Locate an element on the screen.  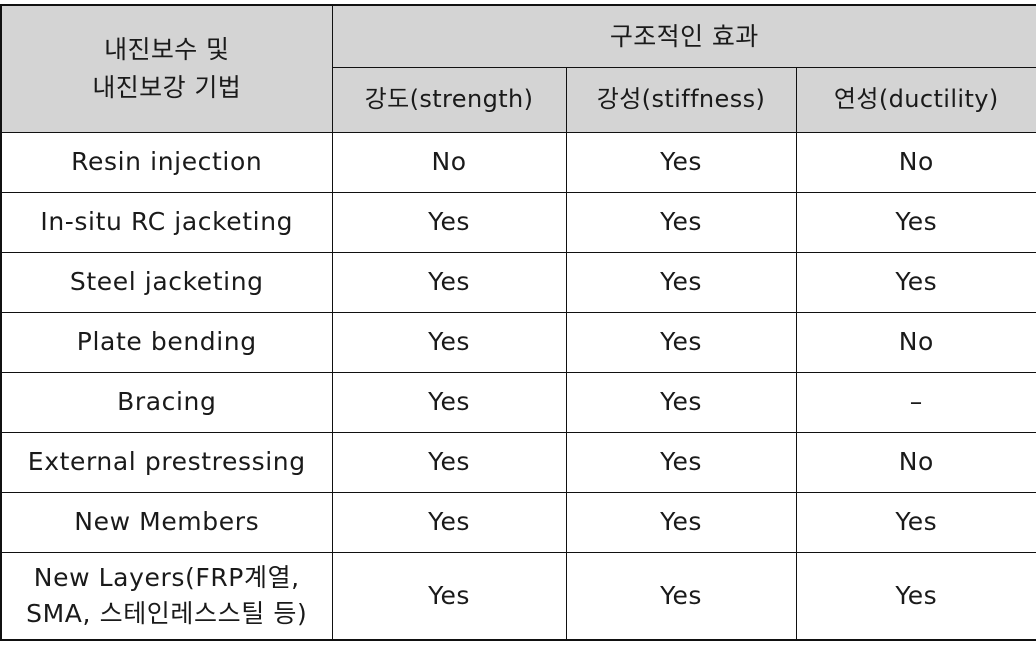
table-row: New Members Yes Yes Yes is located at coordinates (518, 522).